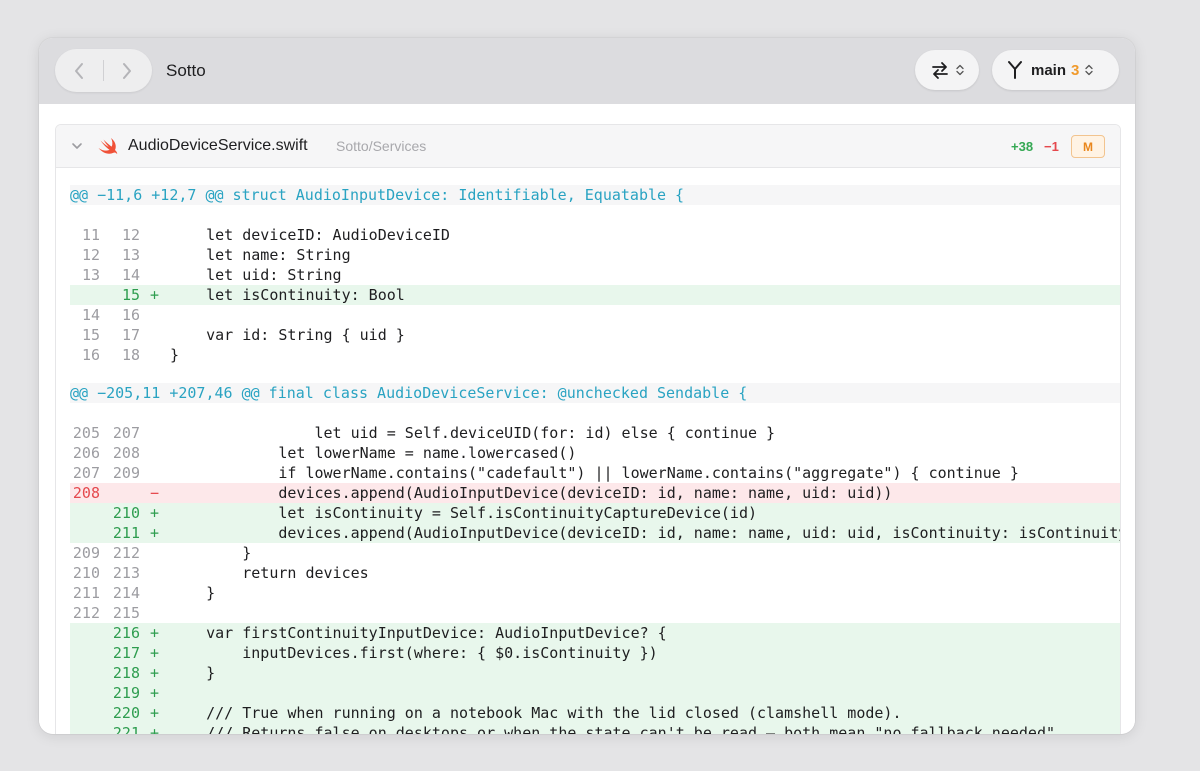 The width and height of the screenshot is (1200, 771). Describe the element at coordinates (595, 593) in the screenshot. I see `diff-line: 211 214 }` at that location.